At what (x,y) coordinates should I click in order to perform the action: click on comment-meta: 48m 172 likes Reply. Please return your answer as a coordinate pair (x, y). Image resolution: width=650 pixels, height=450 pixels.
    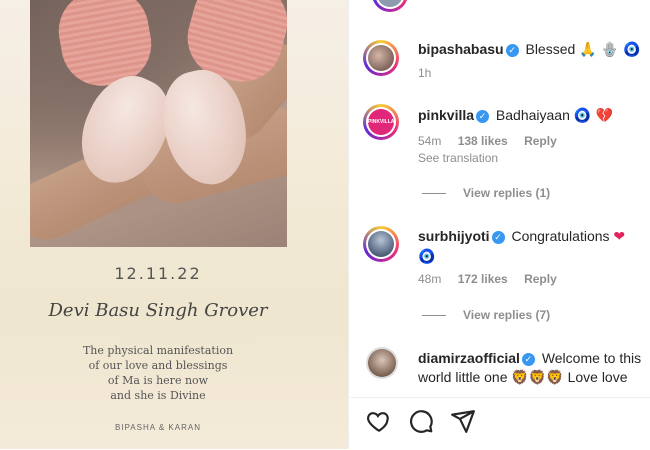
    Looking at the image, I should click on (494, 279).